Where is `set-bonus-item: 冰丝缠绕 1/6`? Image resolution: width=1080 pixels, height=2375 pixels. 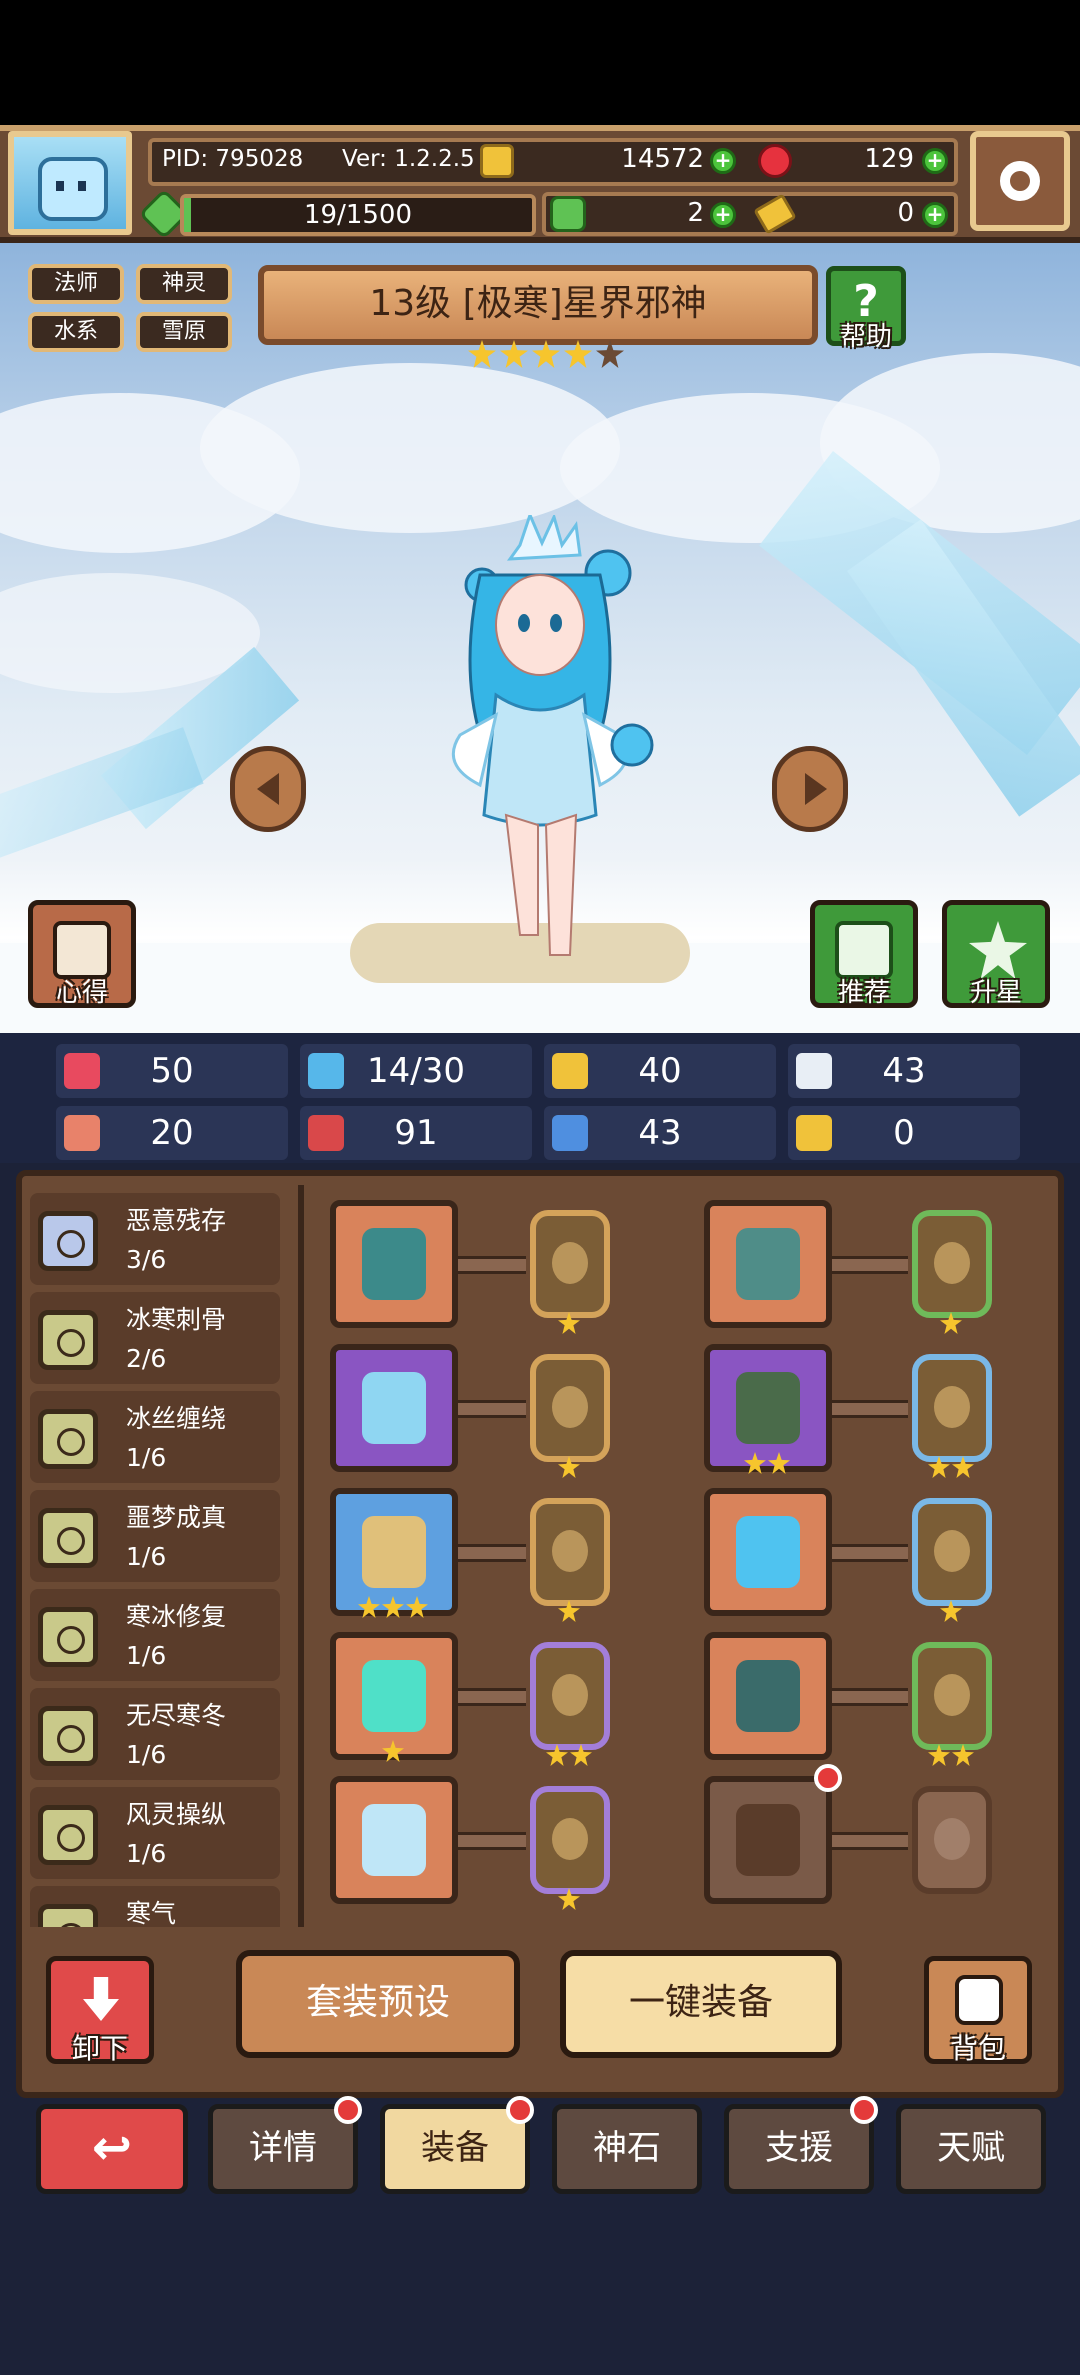 set-bonus-item: 冰丝缠绕 1/6 is located at coordinates (155, 1437).